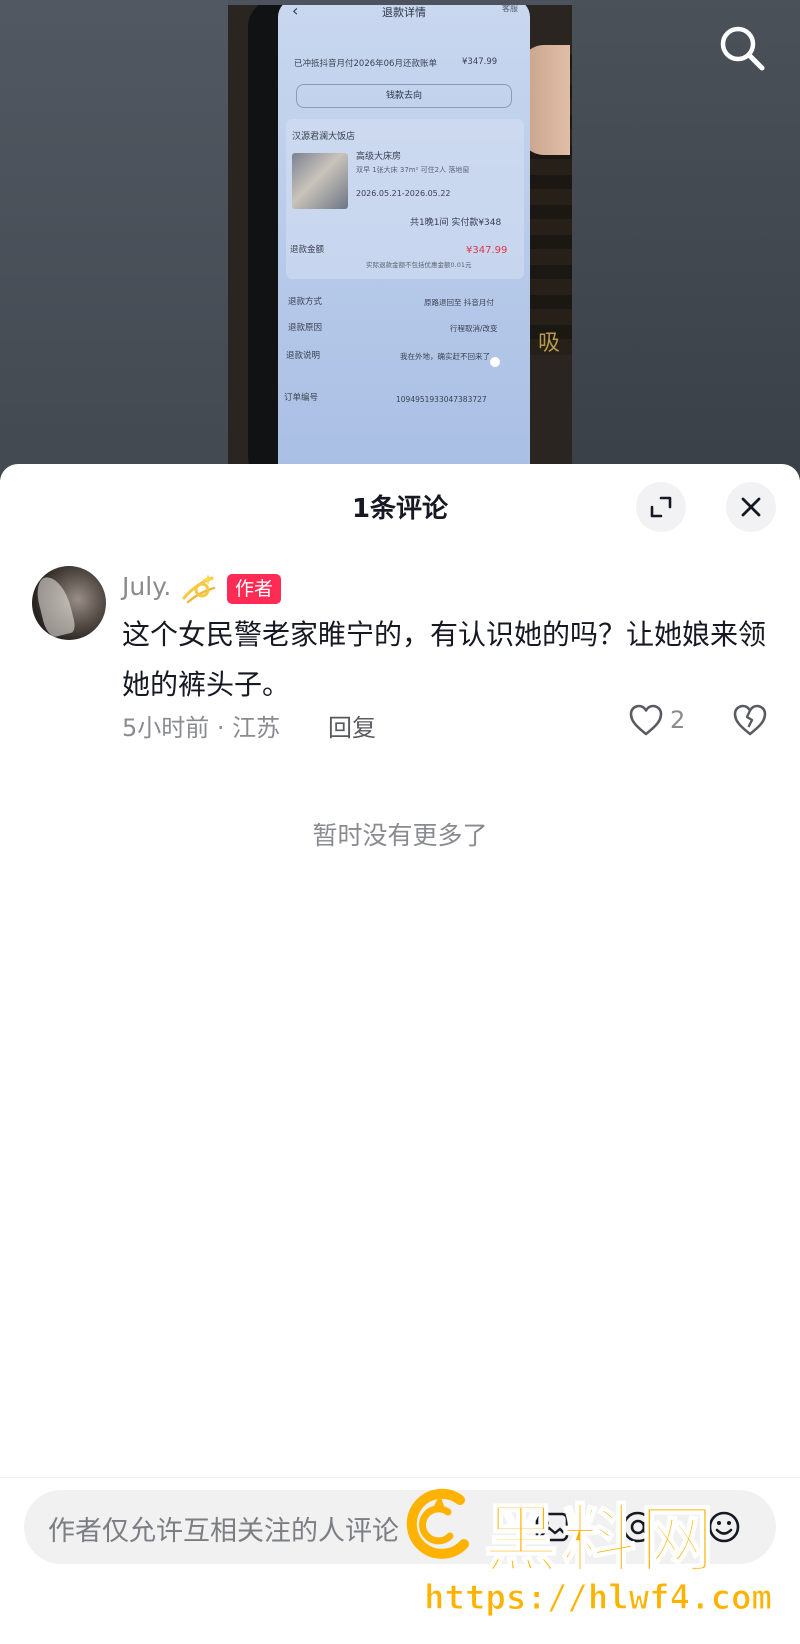 This screenshot has width=800, height=1644. Describe the element at coordinates (404, 12) in the screenshot. I see `screen-title: 退款详情` at that location.